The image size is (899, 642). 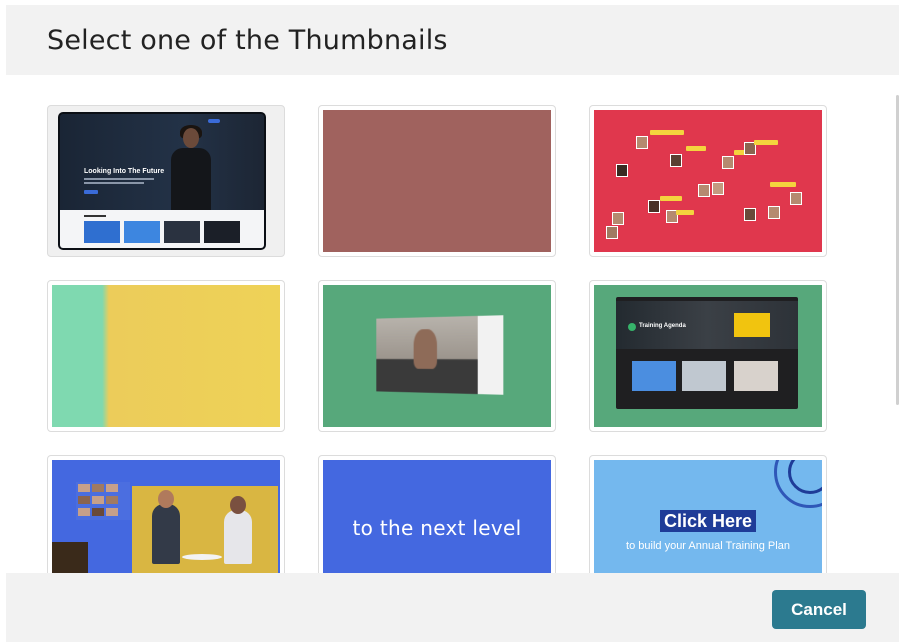 I want to click on thumbnail-6: Training Agenda, so click(x=708, y=356).